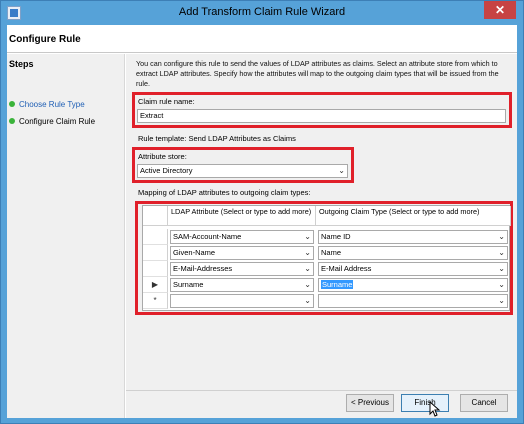  Describe the element at coordinates (207, 236) in the screenshot. I see `cell-value: SAM-Account-Name` at that location.